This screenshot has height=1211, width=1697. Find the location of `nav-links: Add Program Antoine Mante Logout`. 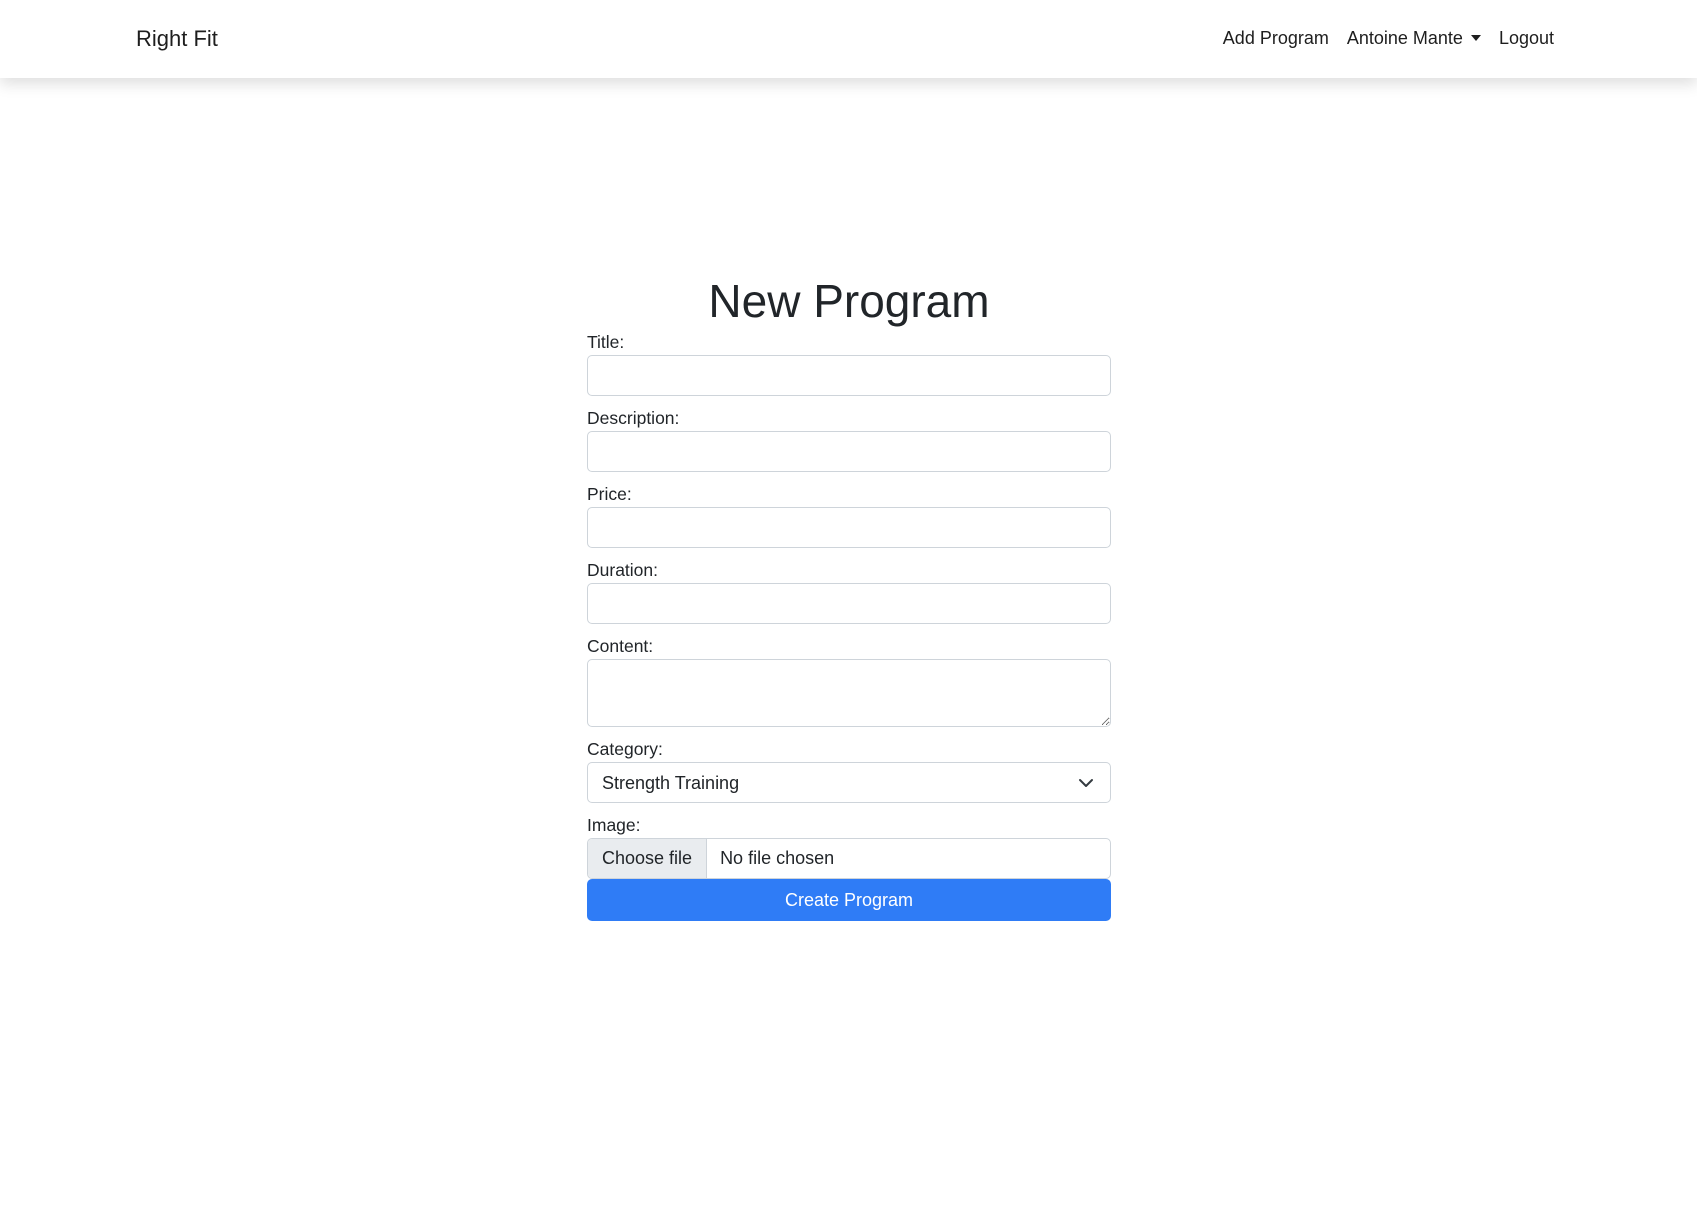

nav-links: Add Program Antoine Mante Logout is located at coordinates (1388, 38).